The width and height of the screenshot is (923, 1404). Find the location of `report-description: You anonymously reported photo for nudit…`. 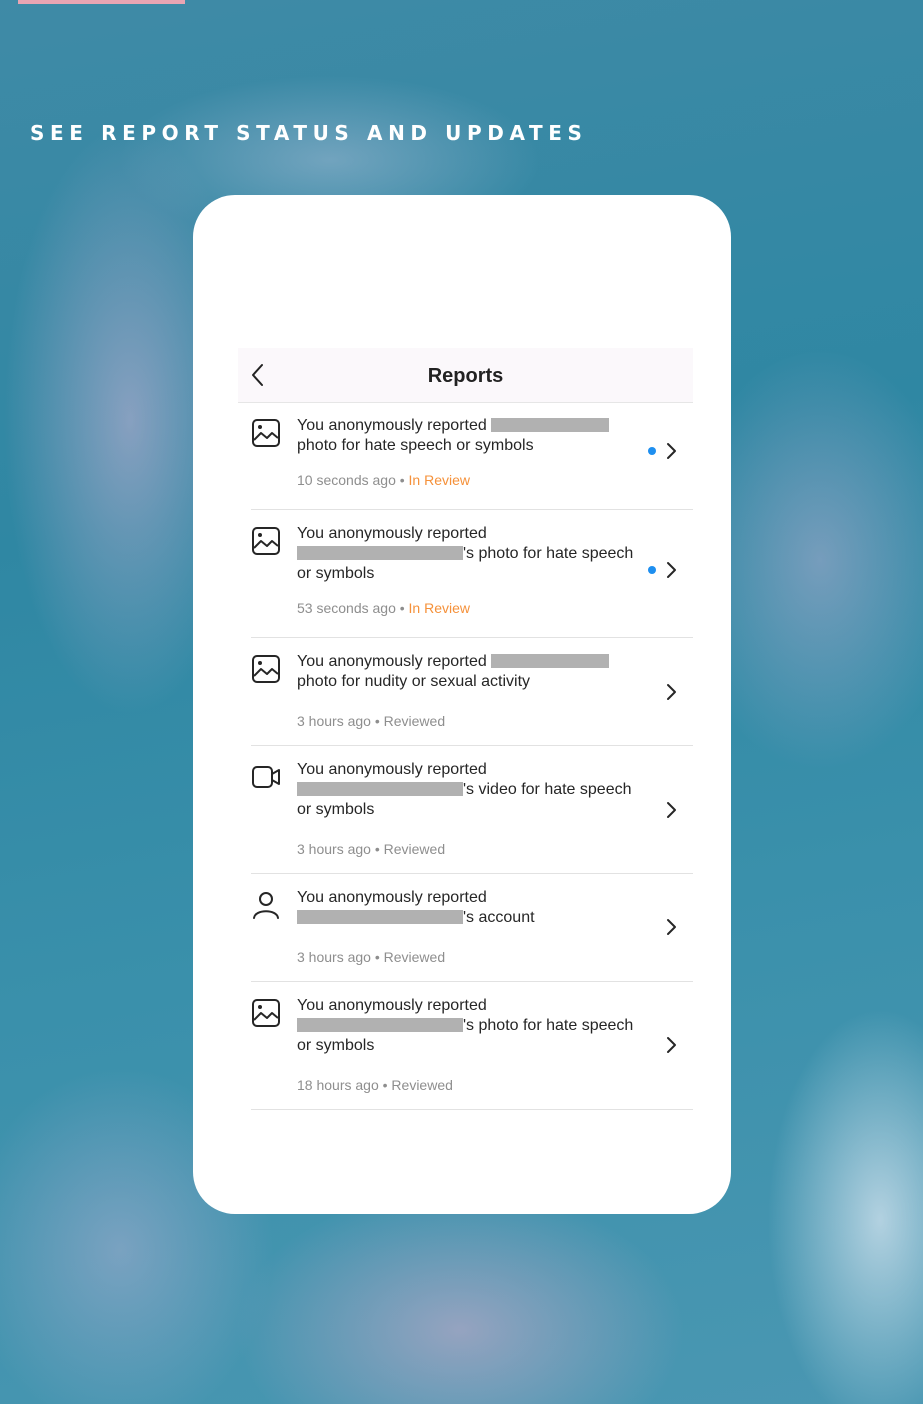

report-description: You anonymously reported photo for nudit… is located at coordinates (467, 672).